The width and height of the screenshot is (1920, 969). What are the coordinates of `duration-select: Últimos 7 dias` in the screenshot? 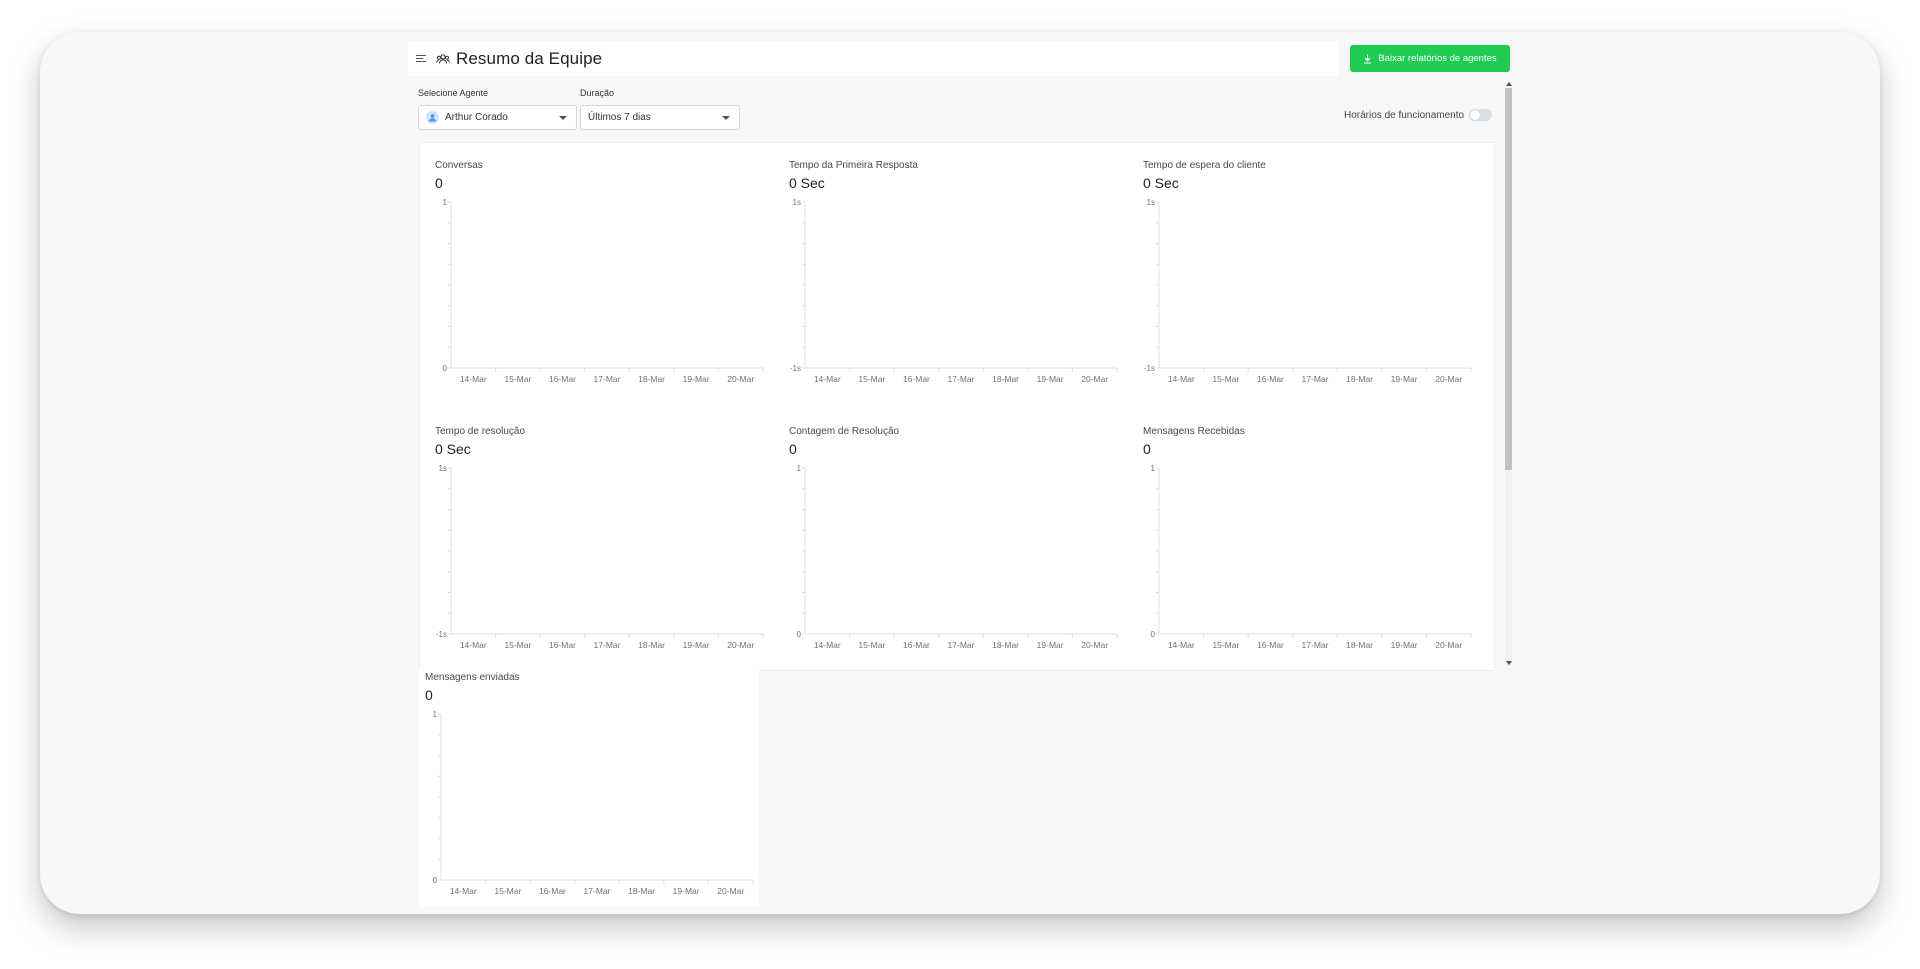 It's located at (660, 117).